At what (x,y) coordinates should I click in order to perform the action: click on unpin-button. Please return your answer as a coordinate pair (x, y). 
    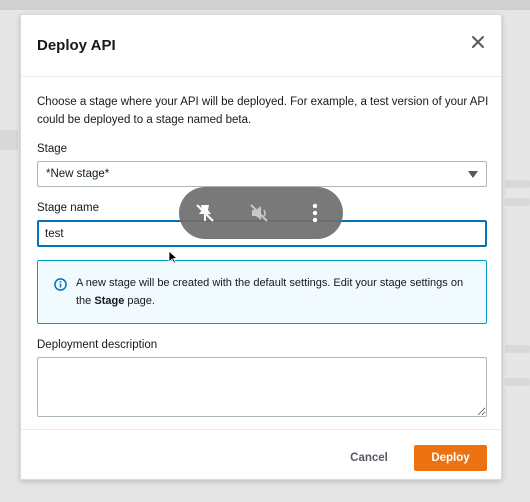
    Looking at the image, I should click on (205, 213).